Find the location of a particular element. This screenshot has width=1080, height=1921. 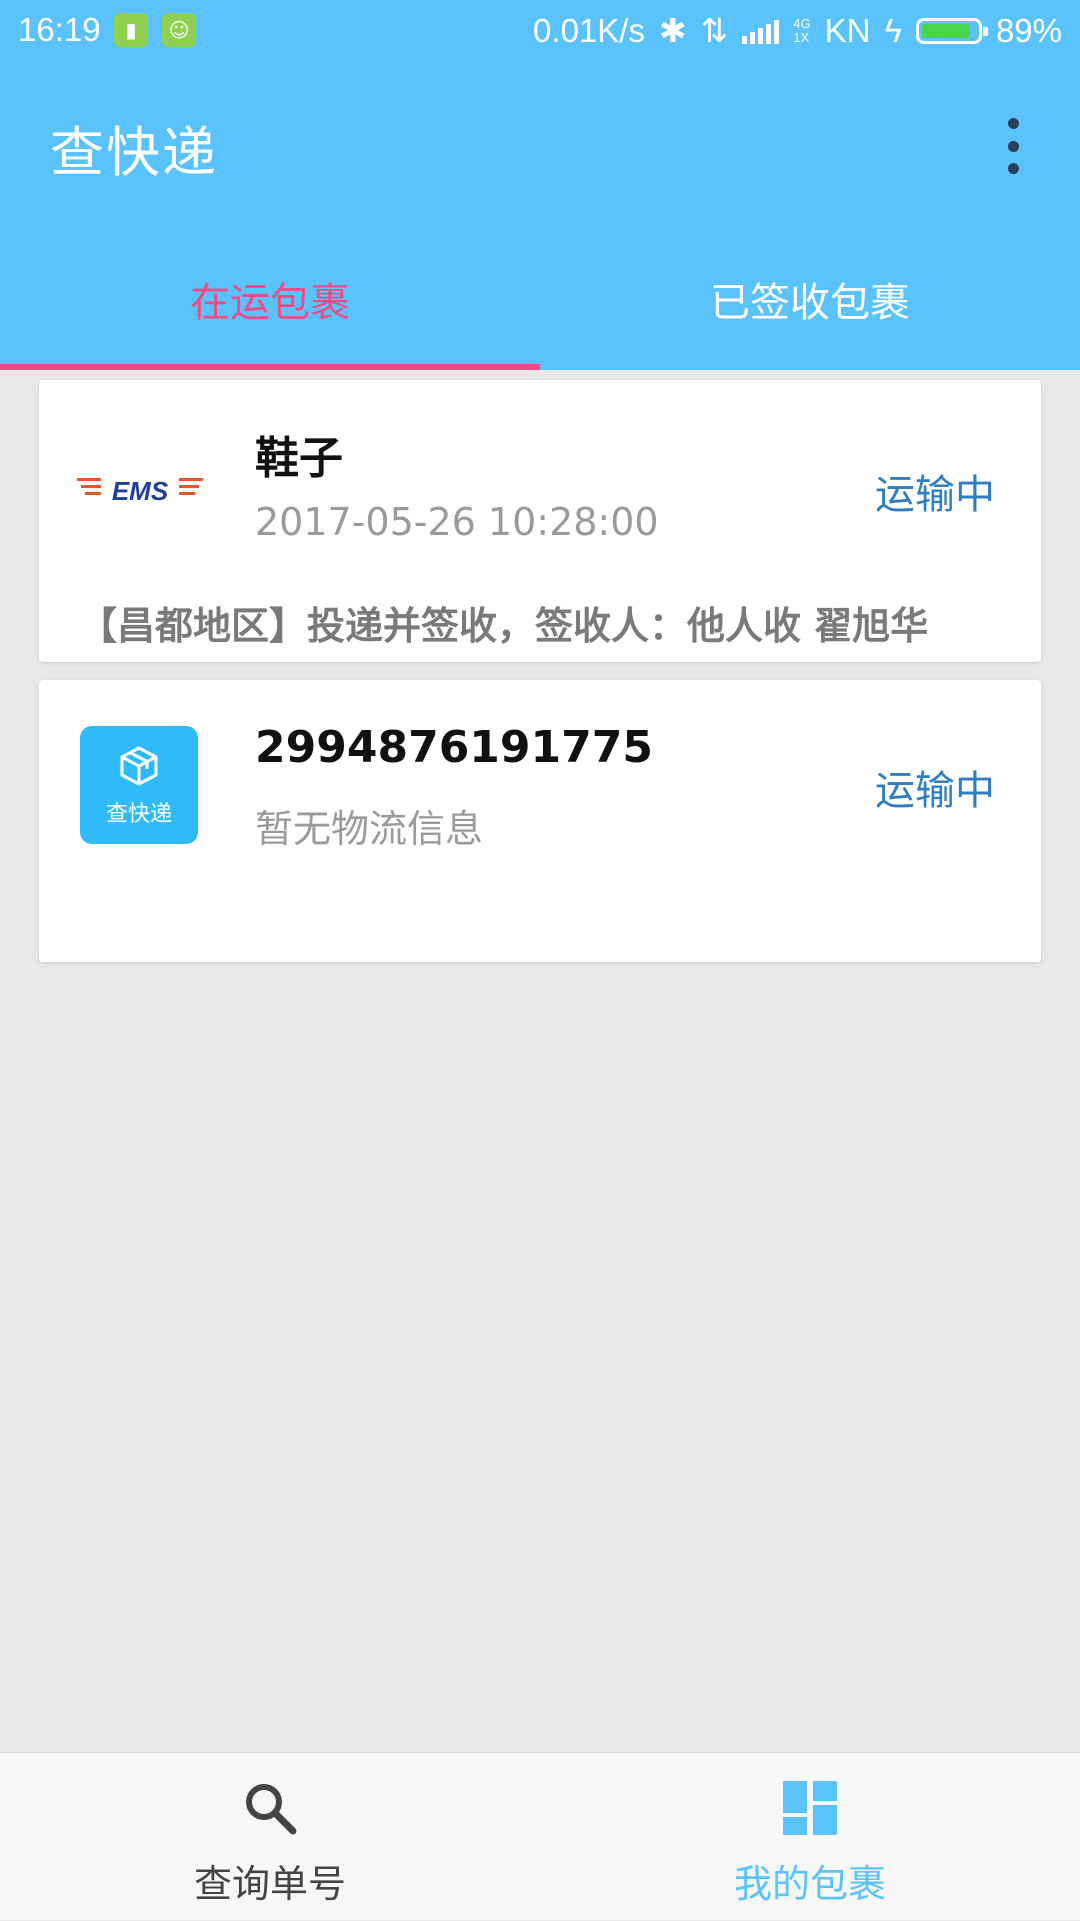

package-time: 2017-05-26 10:28:00 is located at coordinates (457, 522).